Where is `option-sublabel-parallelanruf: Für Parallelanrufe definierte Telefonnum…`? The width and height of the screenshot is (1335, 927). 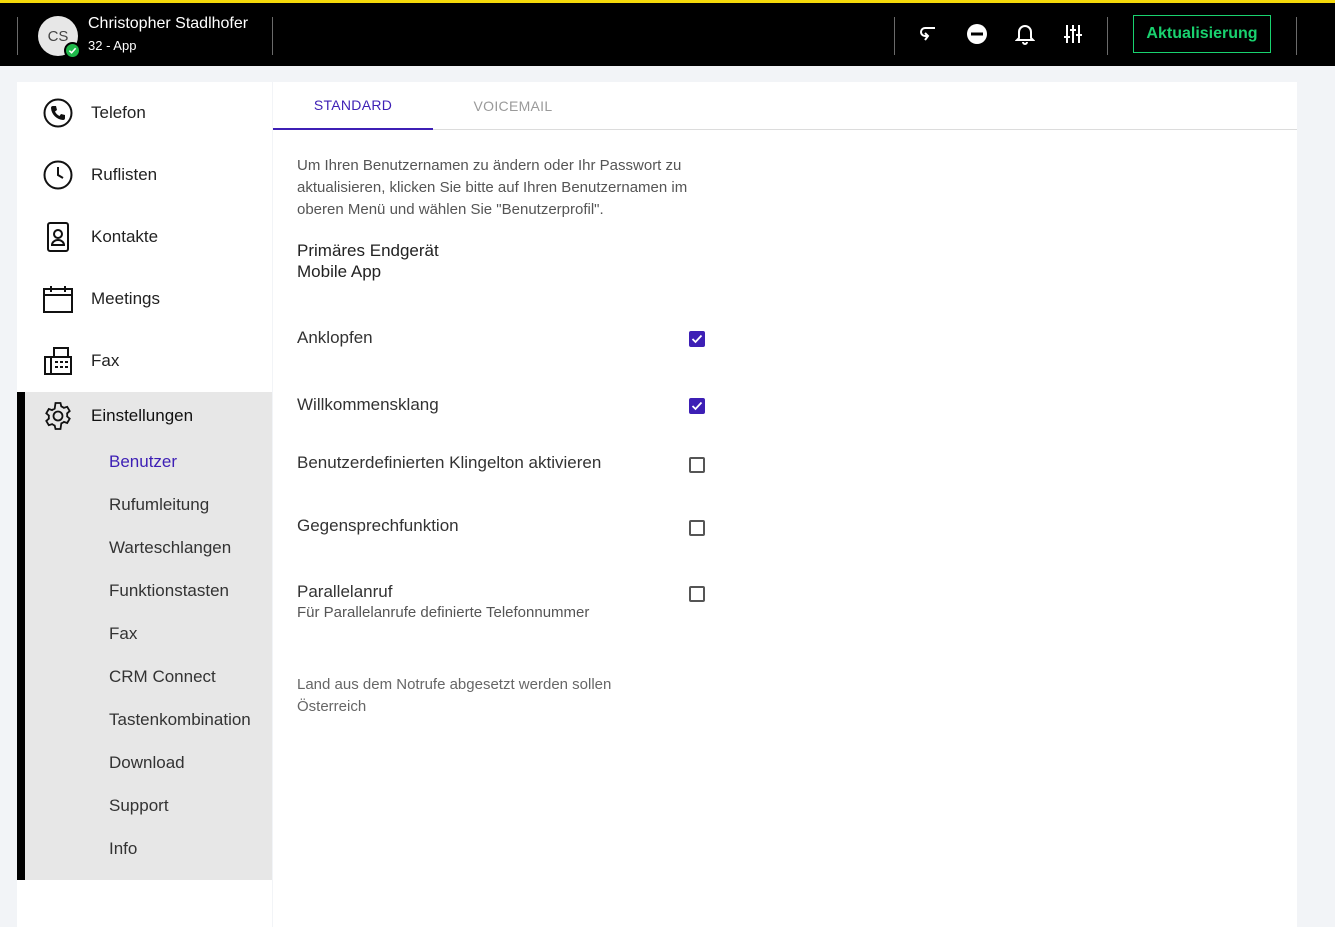 option-sublabel-parallelanruf: Für Parallelanrufe definierte Telefonnum… is located at coordinates (443, 612).